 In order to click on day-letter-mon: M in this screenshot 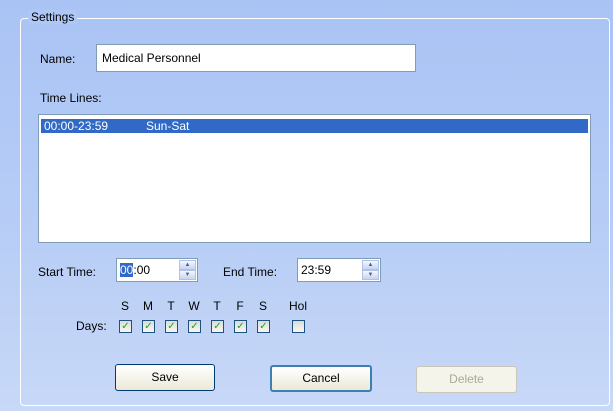, I will do `click(148, 306)`.